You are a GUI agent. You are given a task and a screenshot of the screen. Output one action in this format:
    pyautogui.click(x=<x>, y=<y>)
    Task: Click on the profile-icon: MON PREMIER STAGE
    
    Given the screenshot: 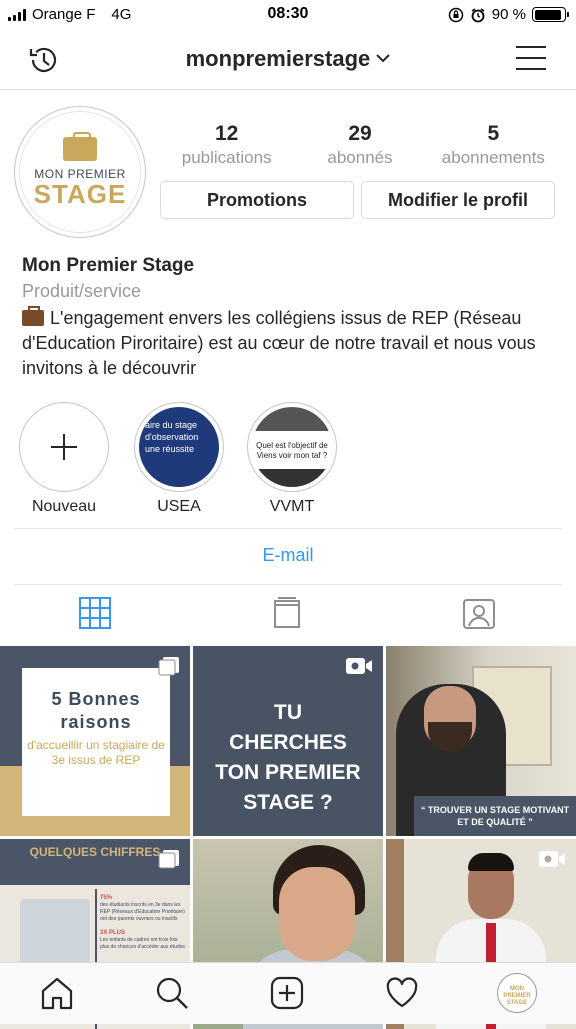 What is the action you would take?
    pyautogui.click(x=517, y=993)
    